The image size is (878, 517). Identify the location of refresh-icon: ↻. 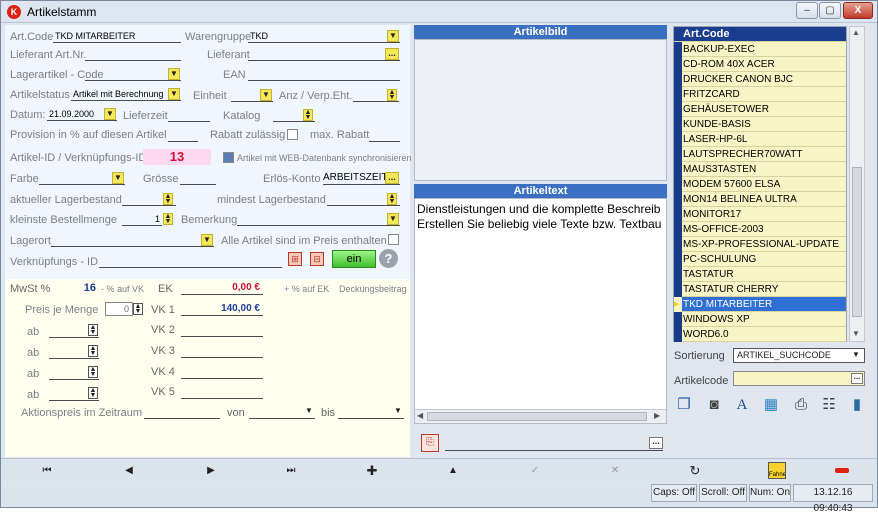
(695, 471).